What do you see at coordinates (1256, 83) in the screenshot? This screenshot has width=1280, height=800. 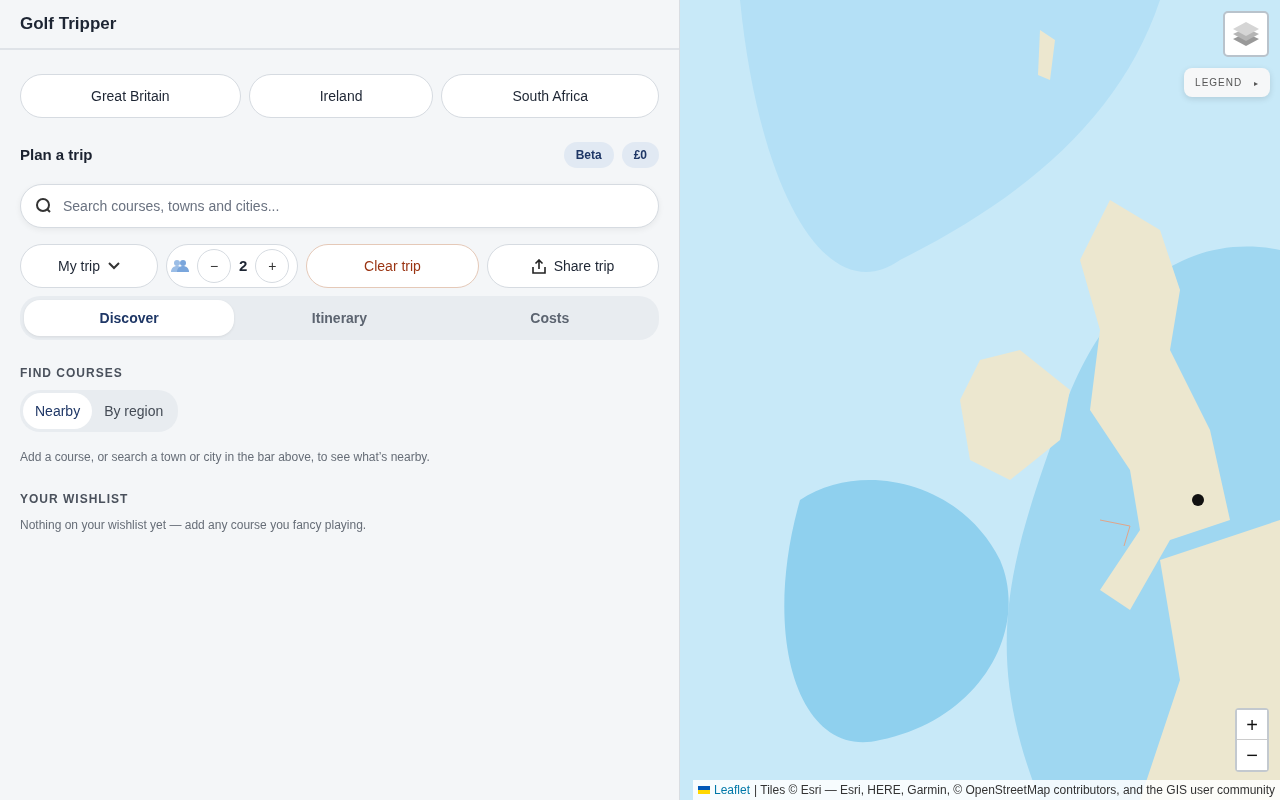 I see `expand-arrow-icon: ▸` at bounding box center [1256, 83].